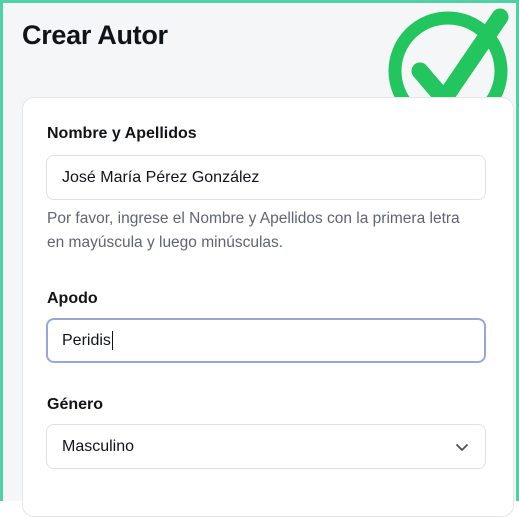 This screenshot has width=519, height=517. Describe the element at coordinates (72, 298) in the screenshot. I see `nickname-field-label: Apodo` at that location.